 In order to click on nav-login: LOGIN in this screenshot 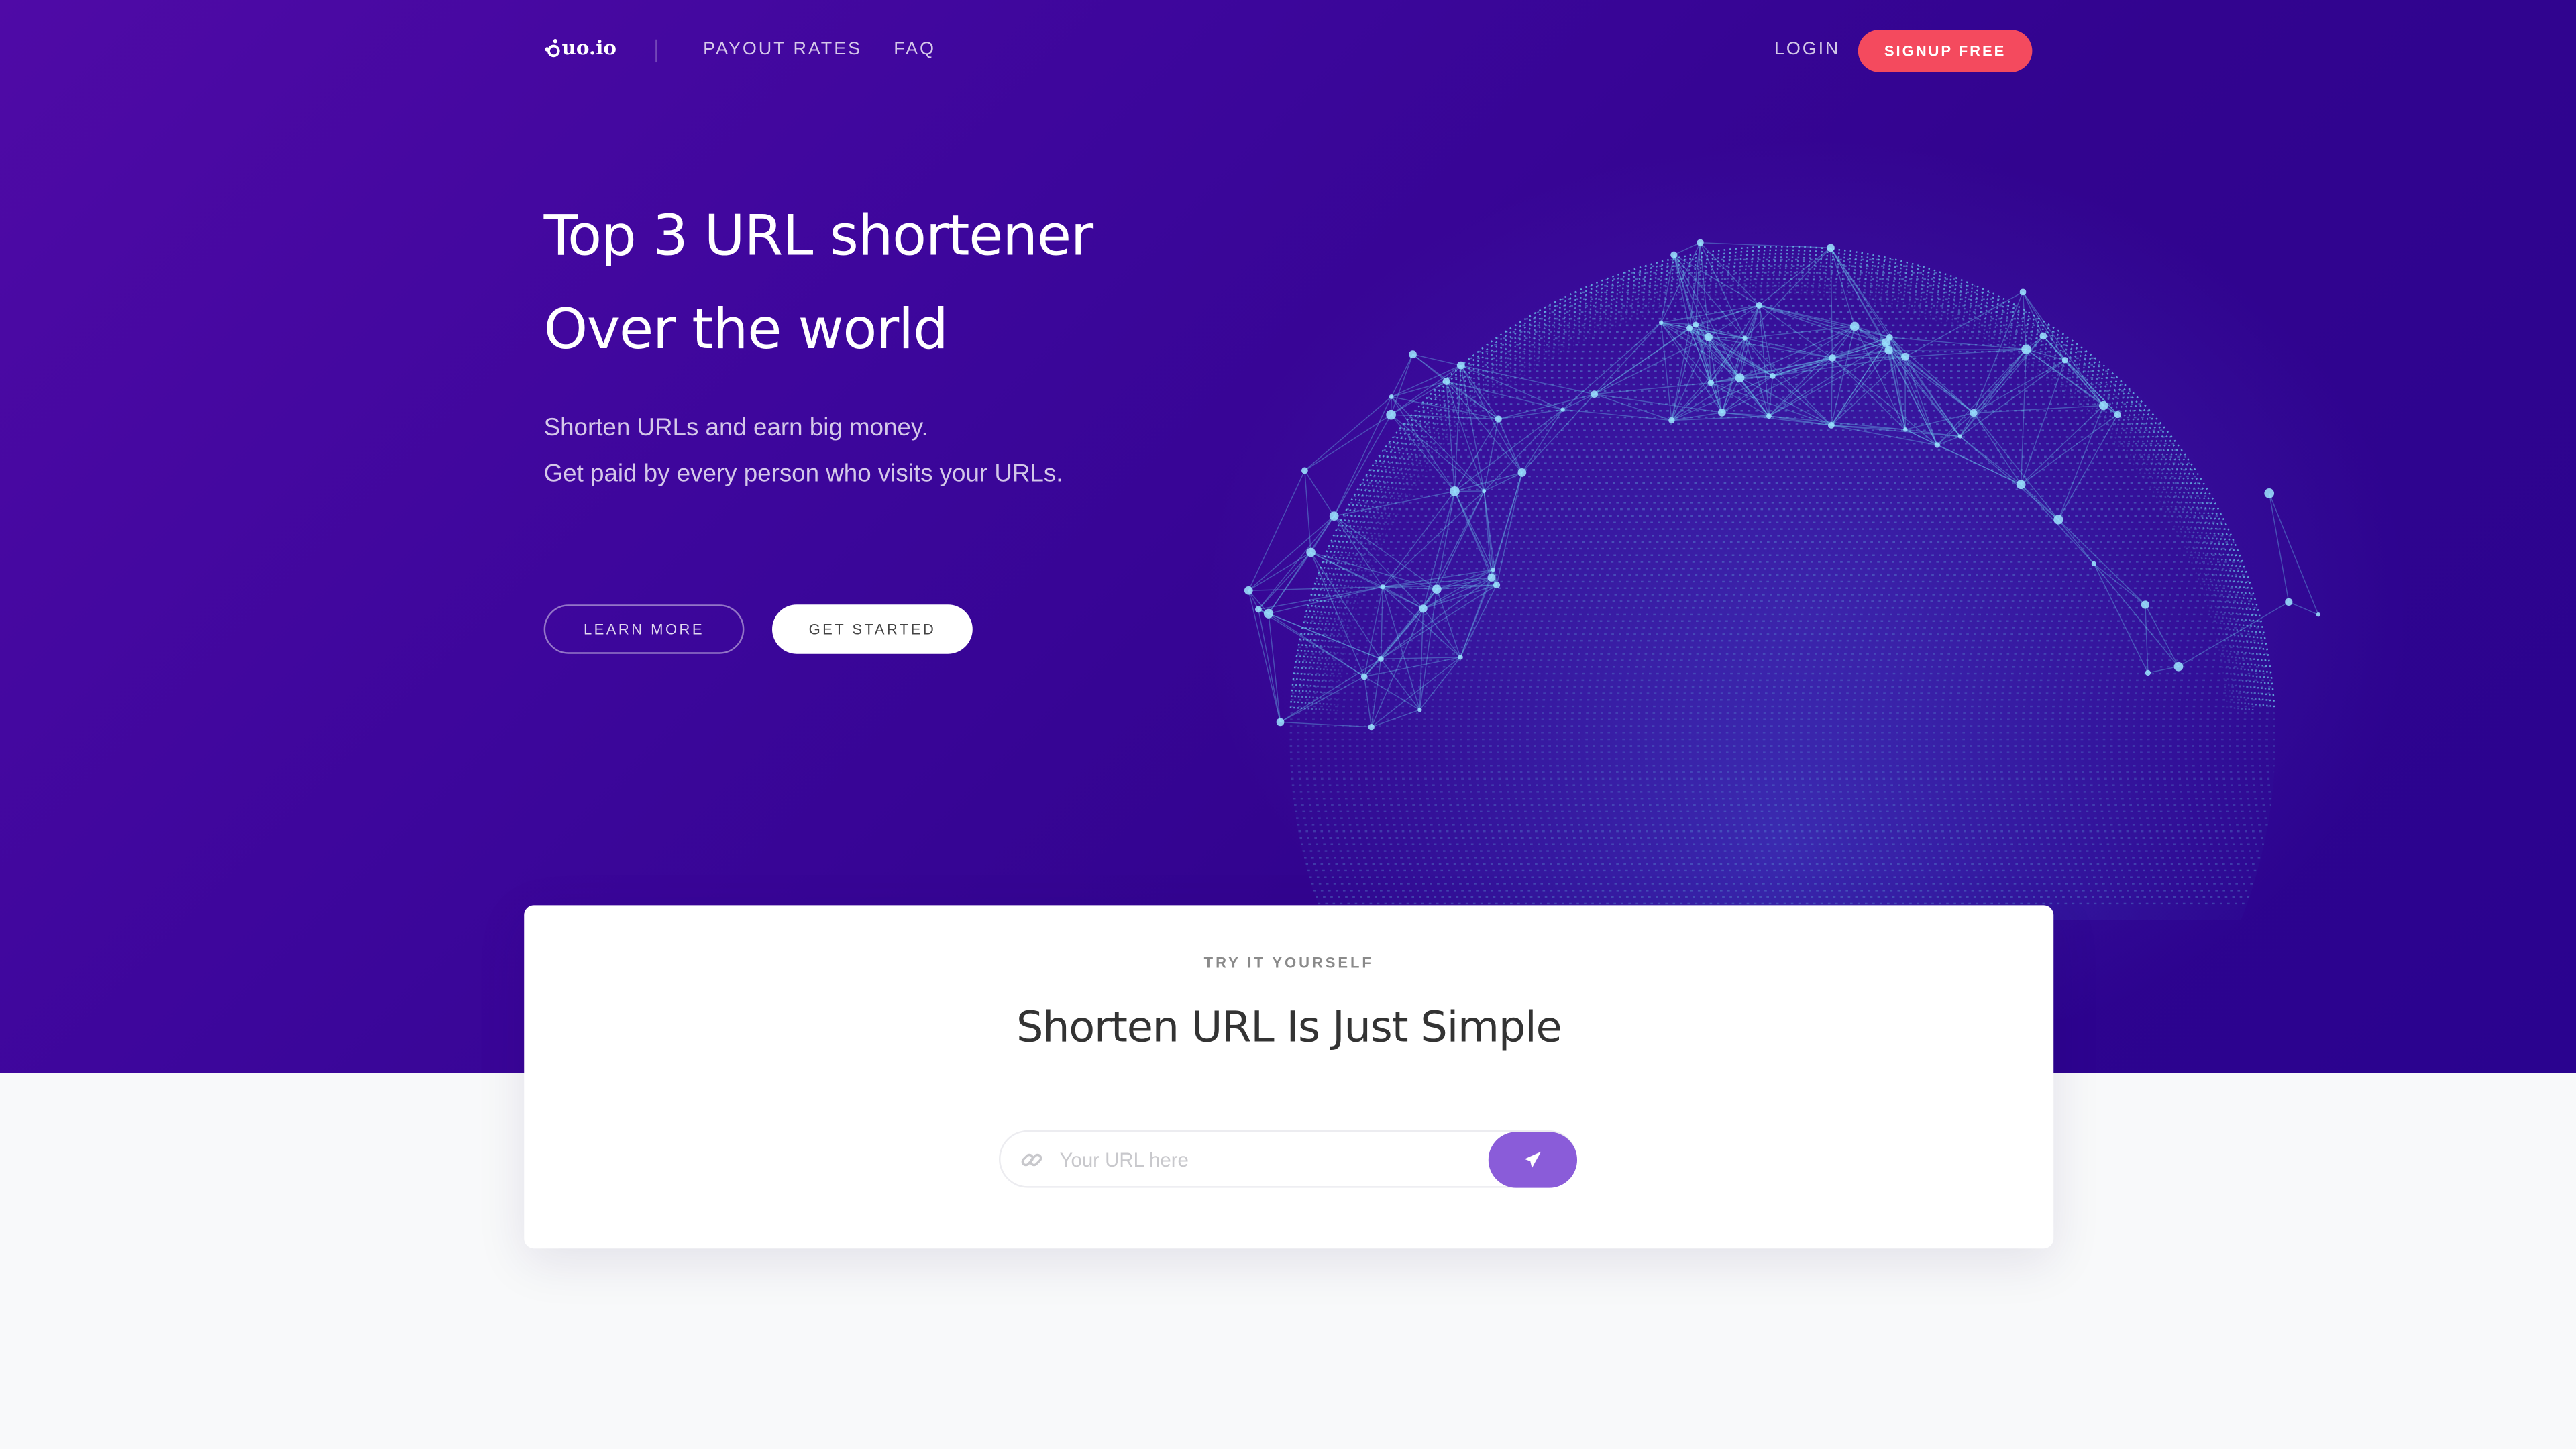, I will do `click(1807, 49)`.